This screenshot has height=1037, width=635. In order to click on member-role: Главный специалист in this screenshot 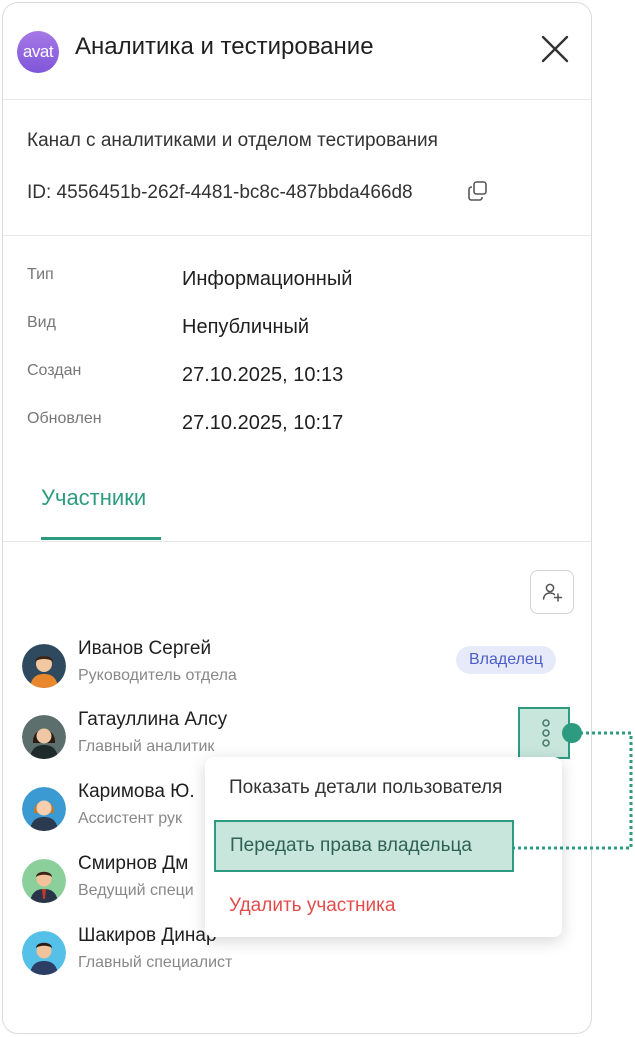, I will do `click(155, 962)`.